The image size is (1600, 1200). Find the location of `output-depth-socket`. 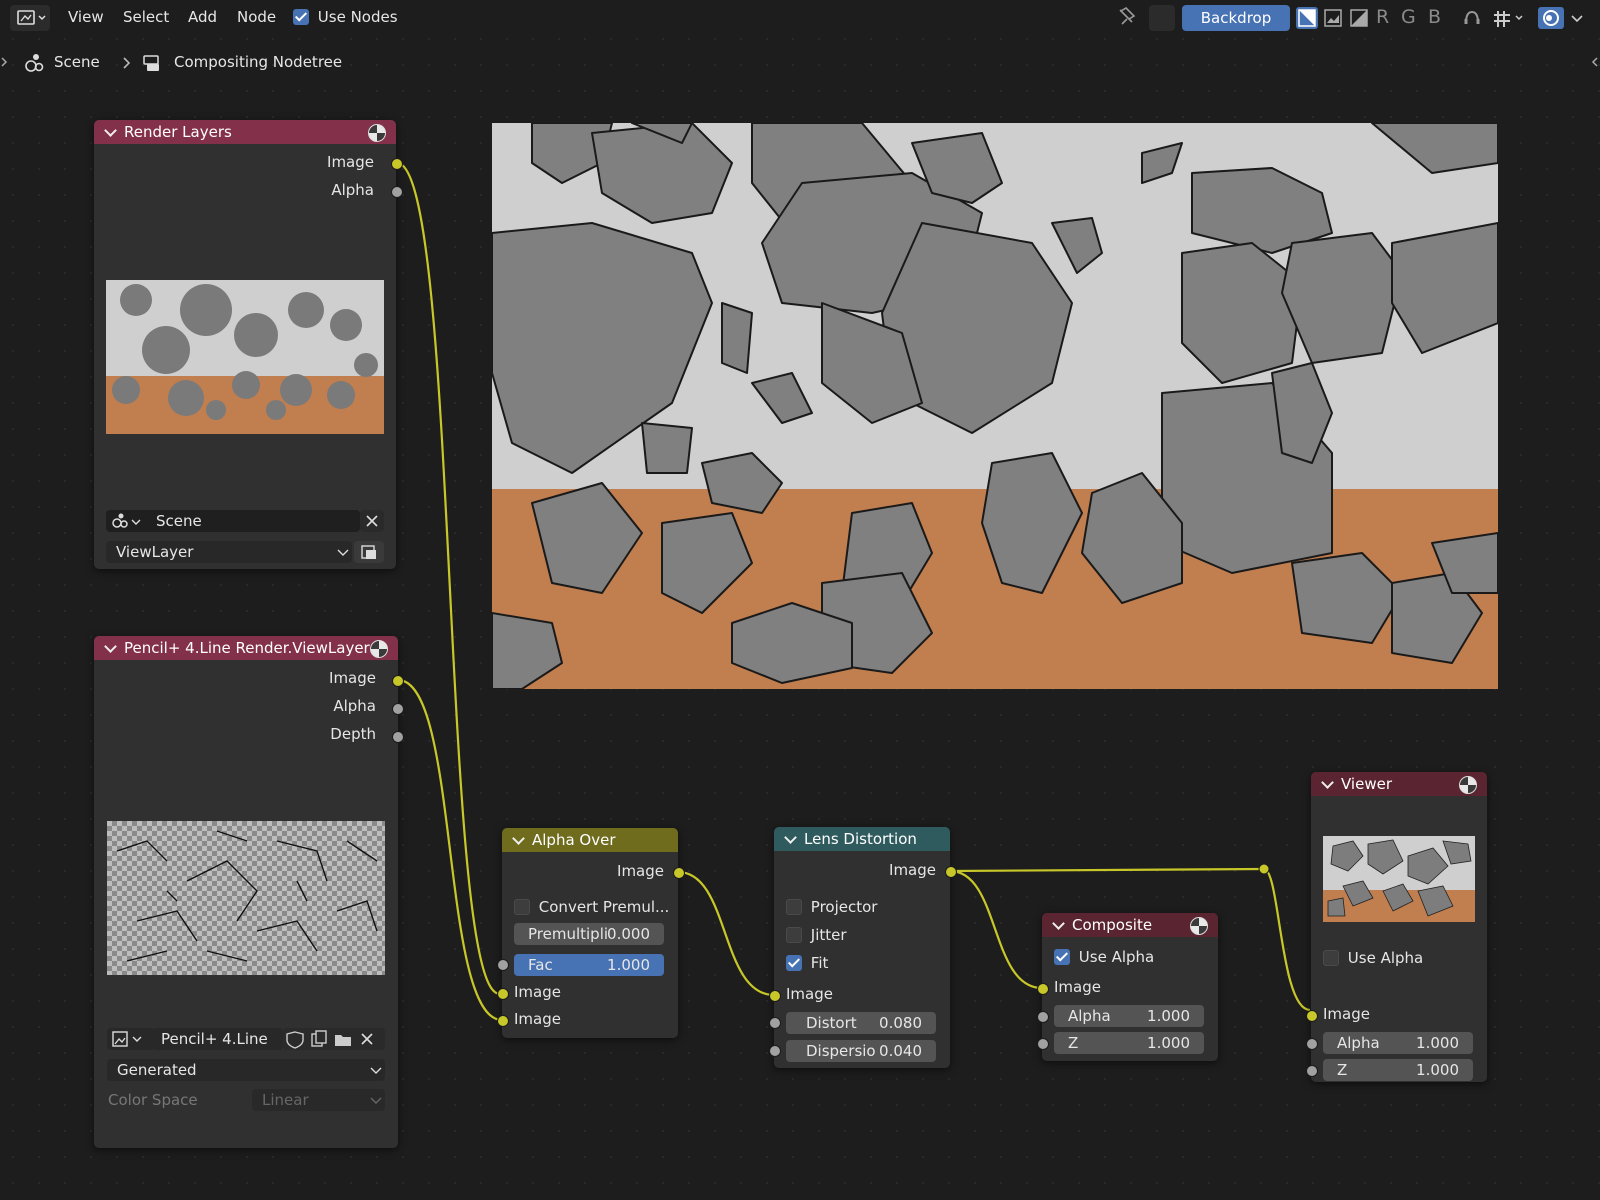

output-depth-socket is located at coordinates (398, 737).